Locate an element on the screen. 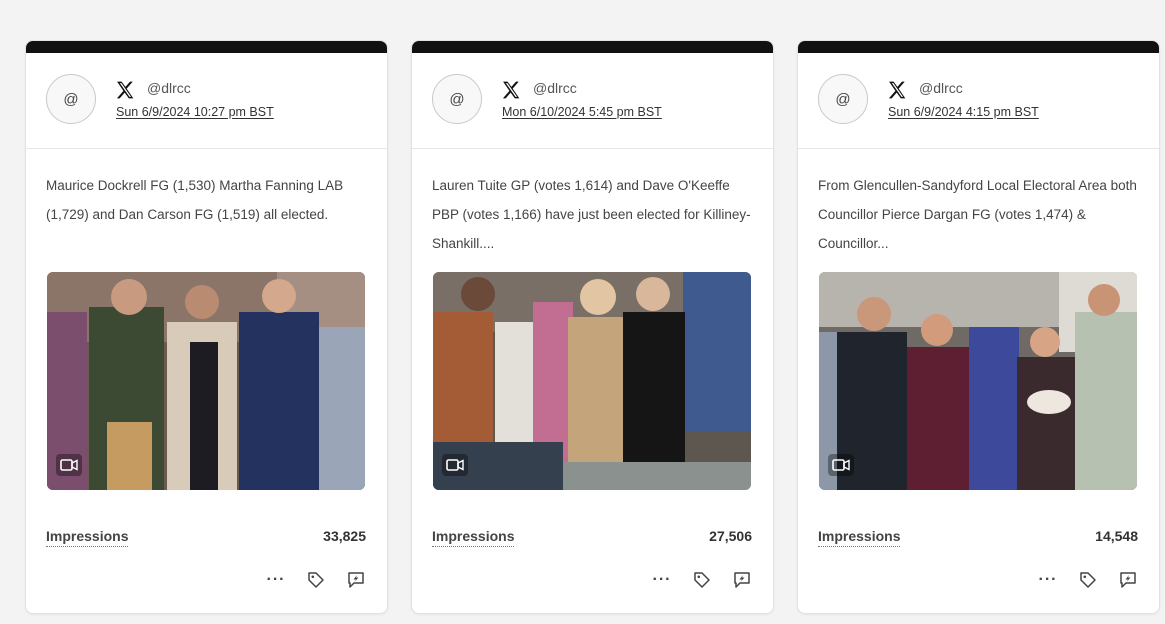 The image size is (1165, 624). post-header: @ @dlrcc Sun 6/9/2024 4:15 pm BST is located at coordinates (978, 101).